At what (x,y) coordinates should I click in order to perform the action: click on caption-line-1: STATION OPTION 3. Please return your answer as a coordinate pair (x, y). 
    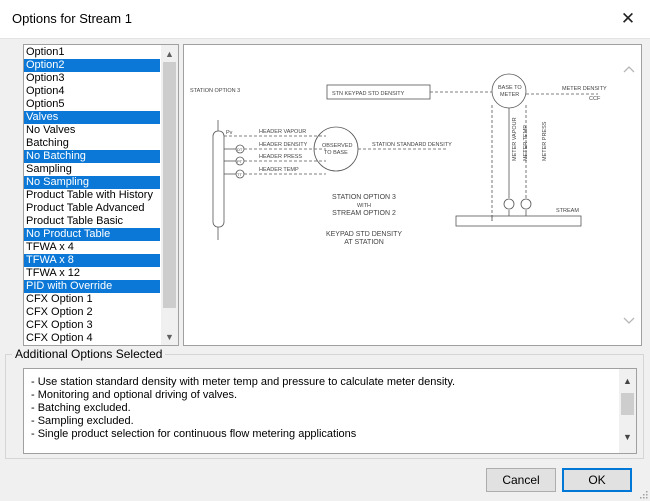
    Looking at the image, I should click on (364, 197).